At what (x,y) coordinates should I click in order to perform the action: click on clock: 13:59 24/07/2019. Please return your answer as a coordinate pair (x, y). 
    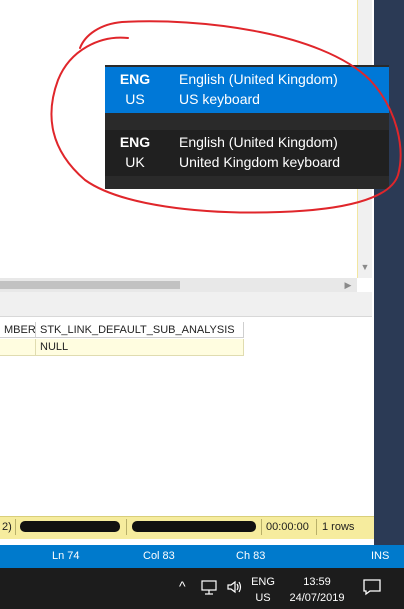
    Looking at the image, I should click on (317, 589).